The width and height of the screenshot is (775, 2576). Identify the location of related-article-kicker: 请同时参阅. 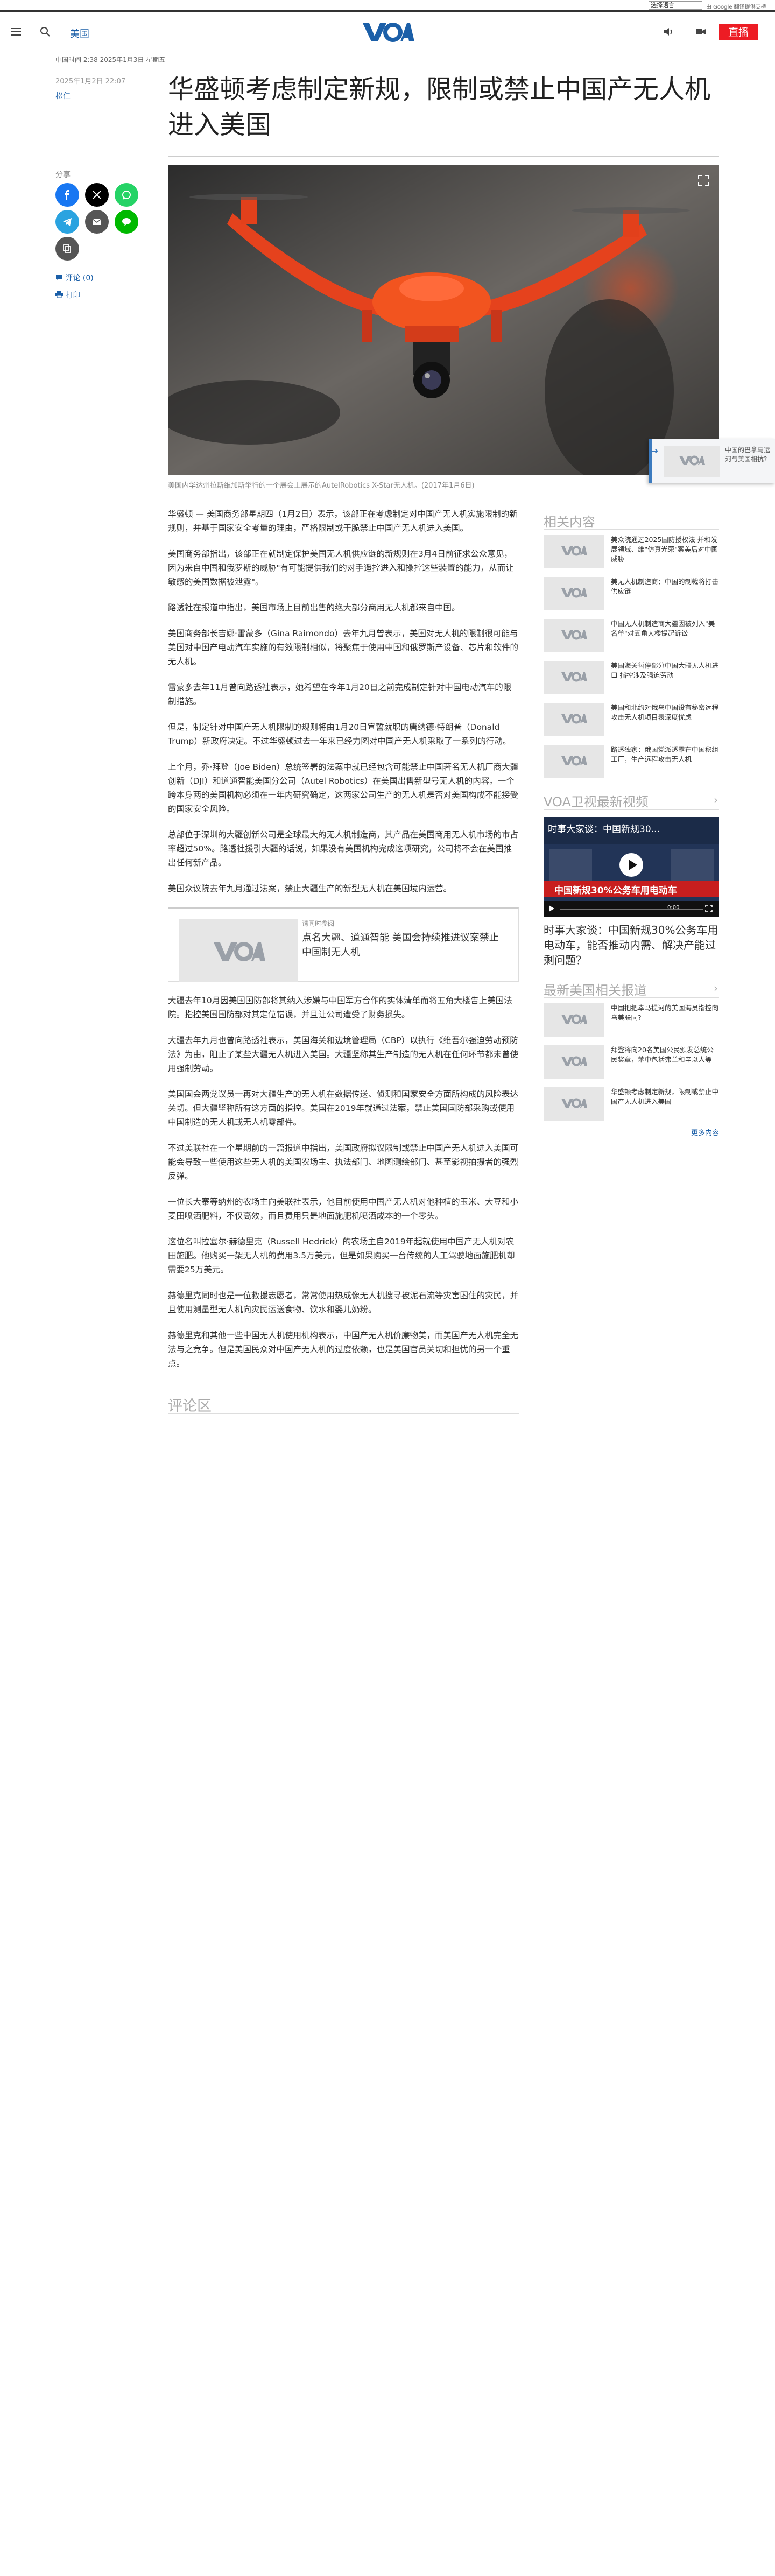
(318, 924).